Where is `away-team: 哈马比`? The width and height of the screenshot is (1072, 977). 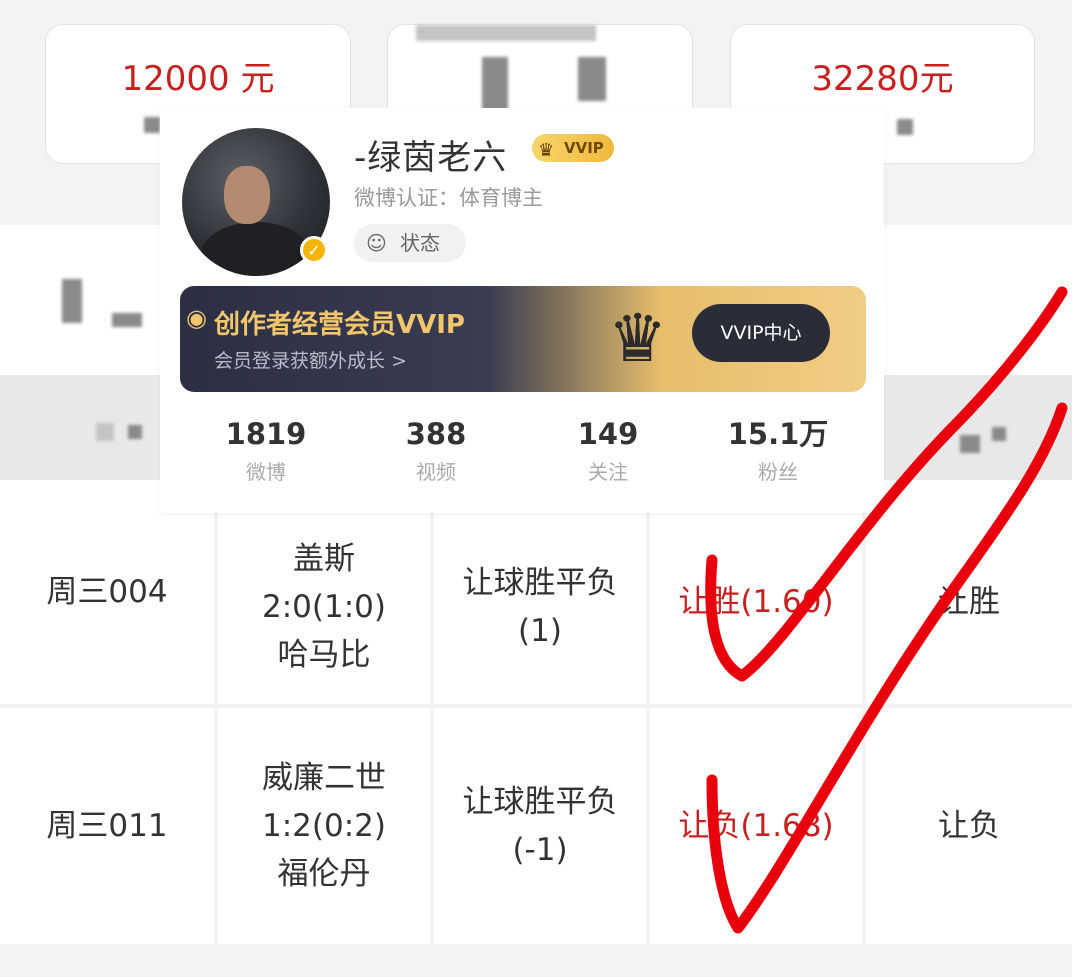
away-team: 哈马比 is located at coordinates (324, 655).